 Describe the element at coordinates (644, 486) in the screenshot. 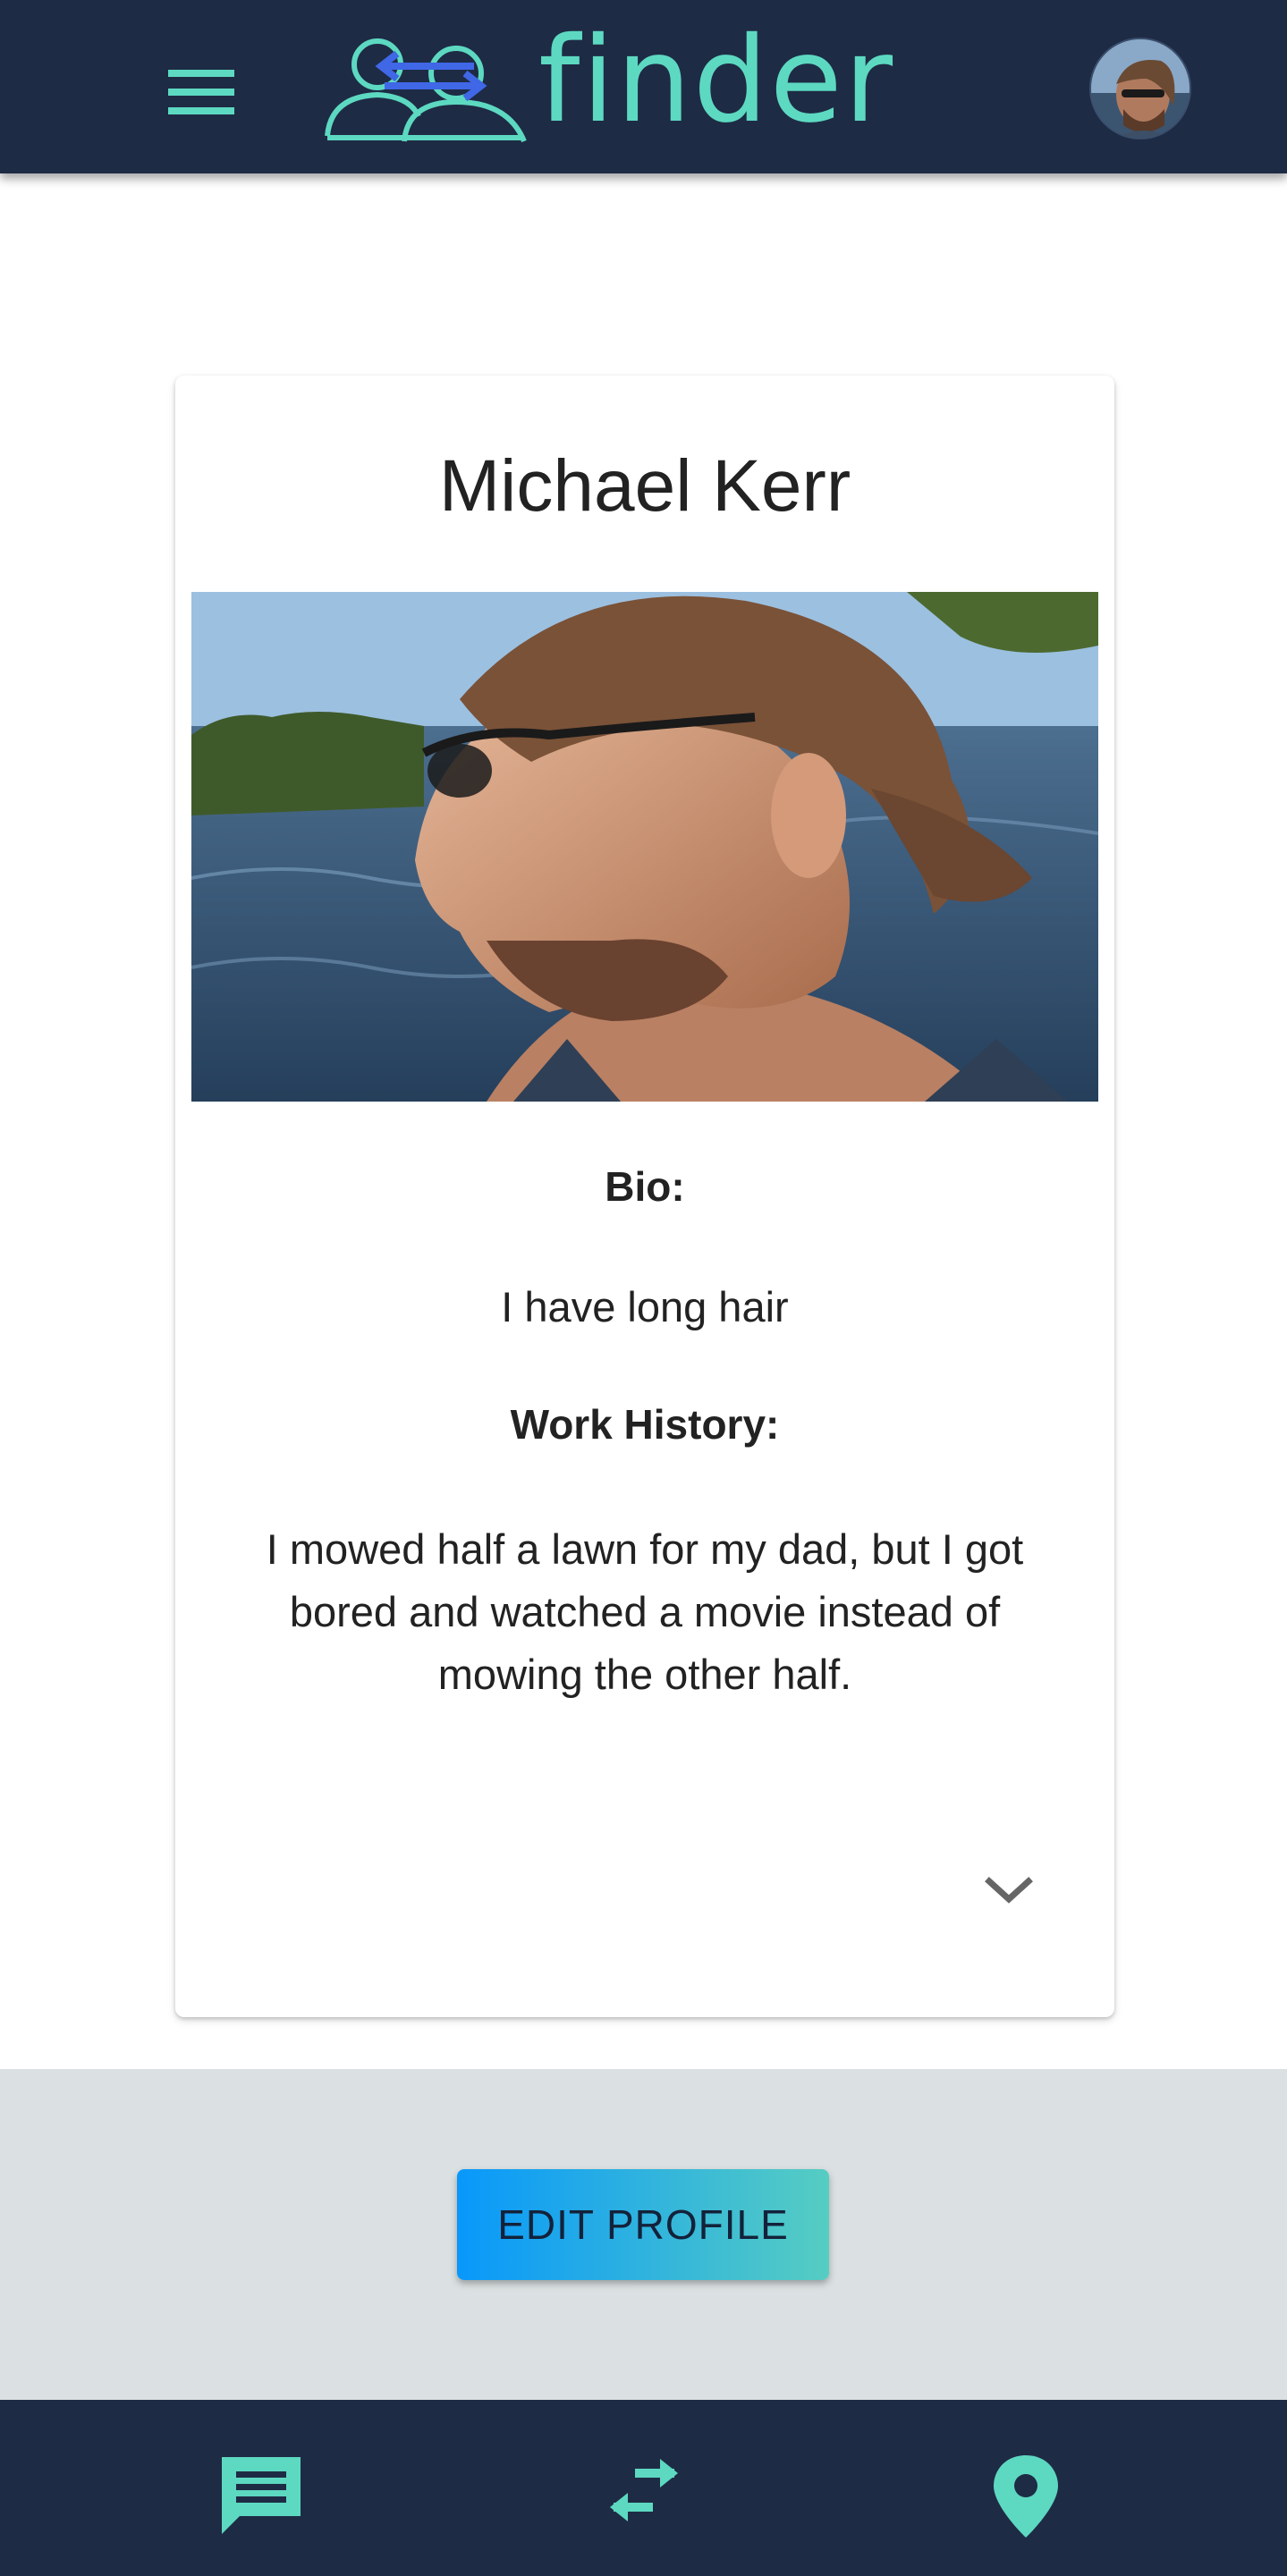

I see `profile-name: Michael Kerr` at that location.